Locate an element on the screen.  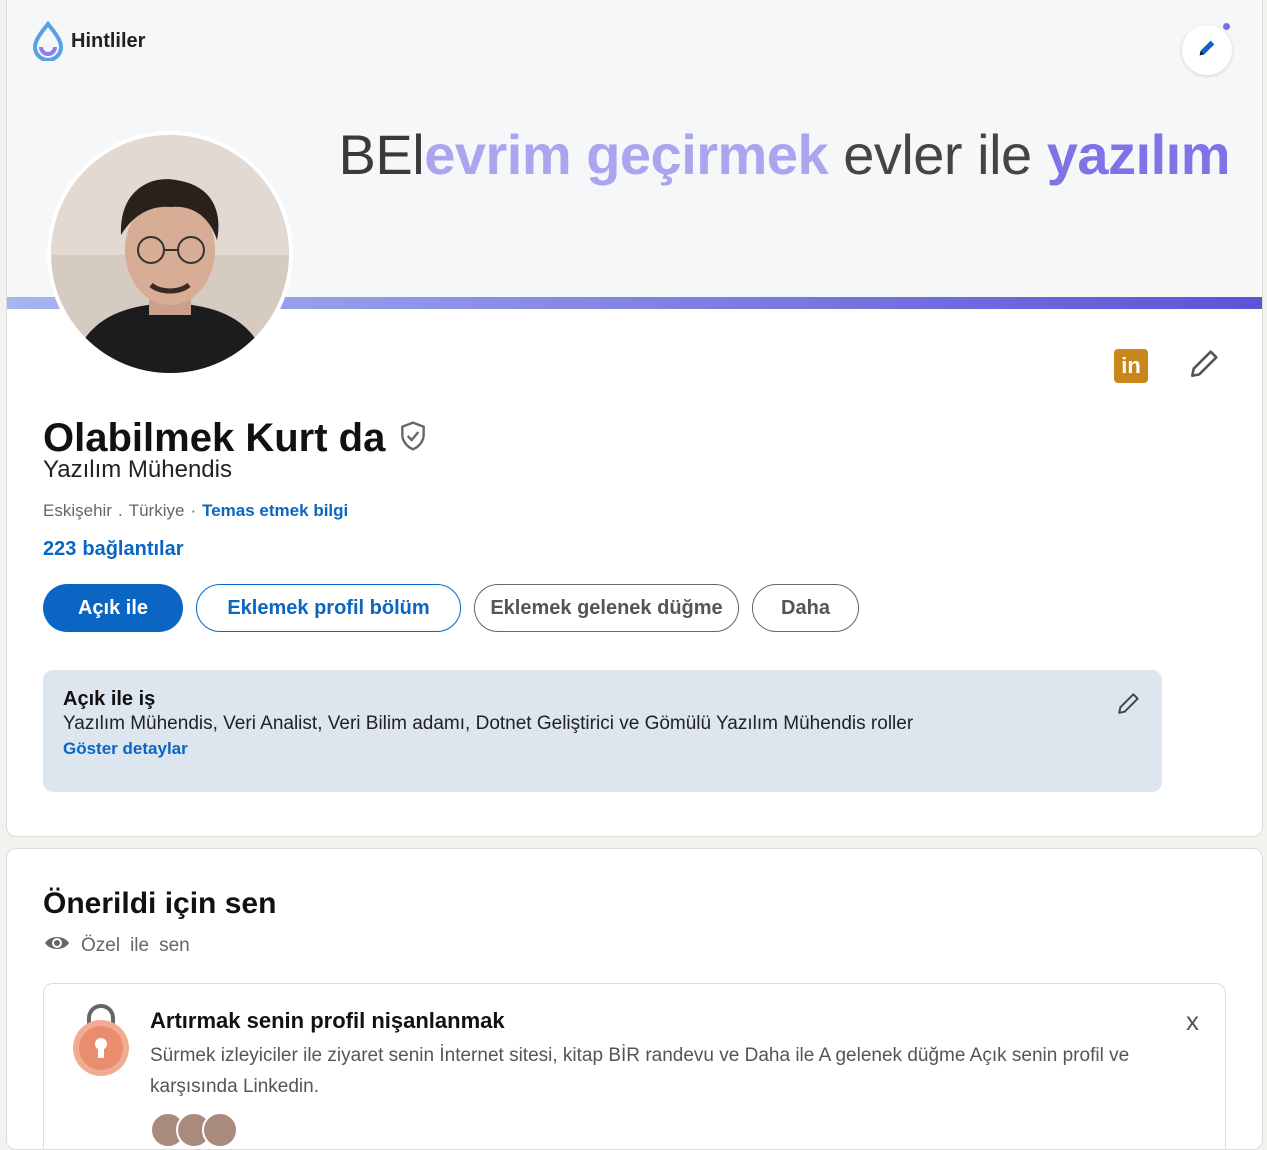
desc-word: senin is located at coordinates (411, 1055).